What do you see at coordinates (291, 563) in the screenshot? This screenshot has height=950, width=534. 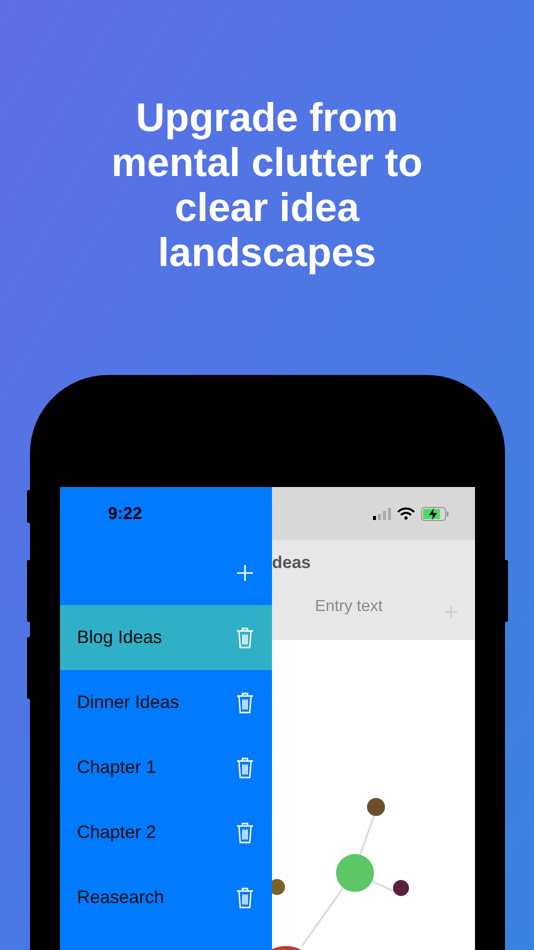 I see `page-title: deas` at bounding box center [291, 563].